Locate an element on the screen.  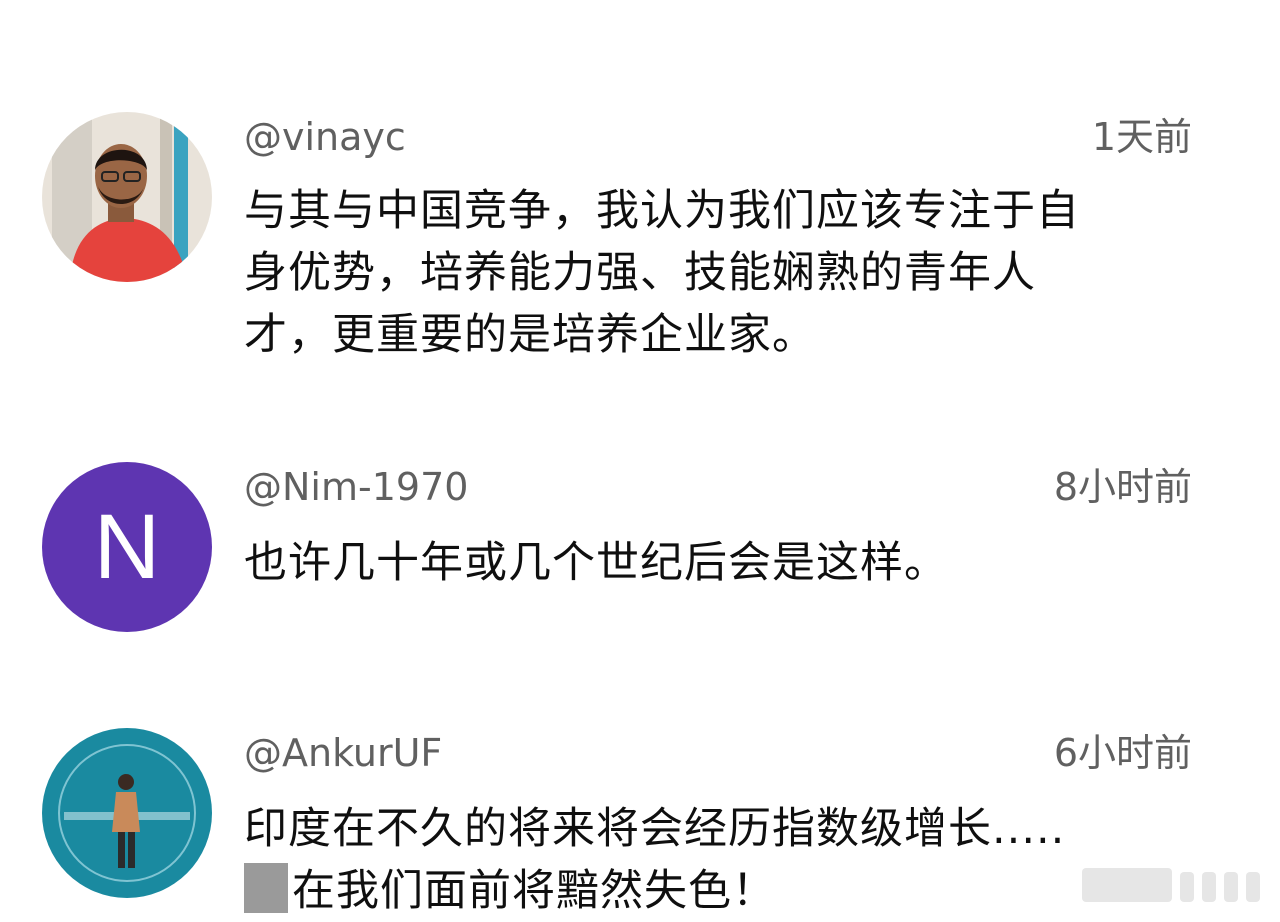
comment-username: @vinayc is located at coordinates (325, 137).